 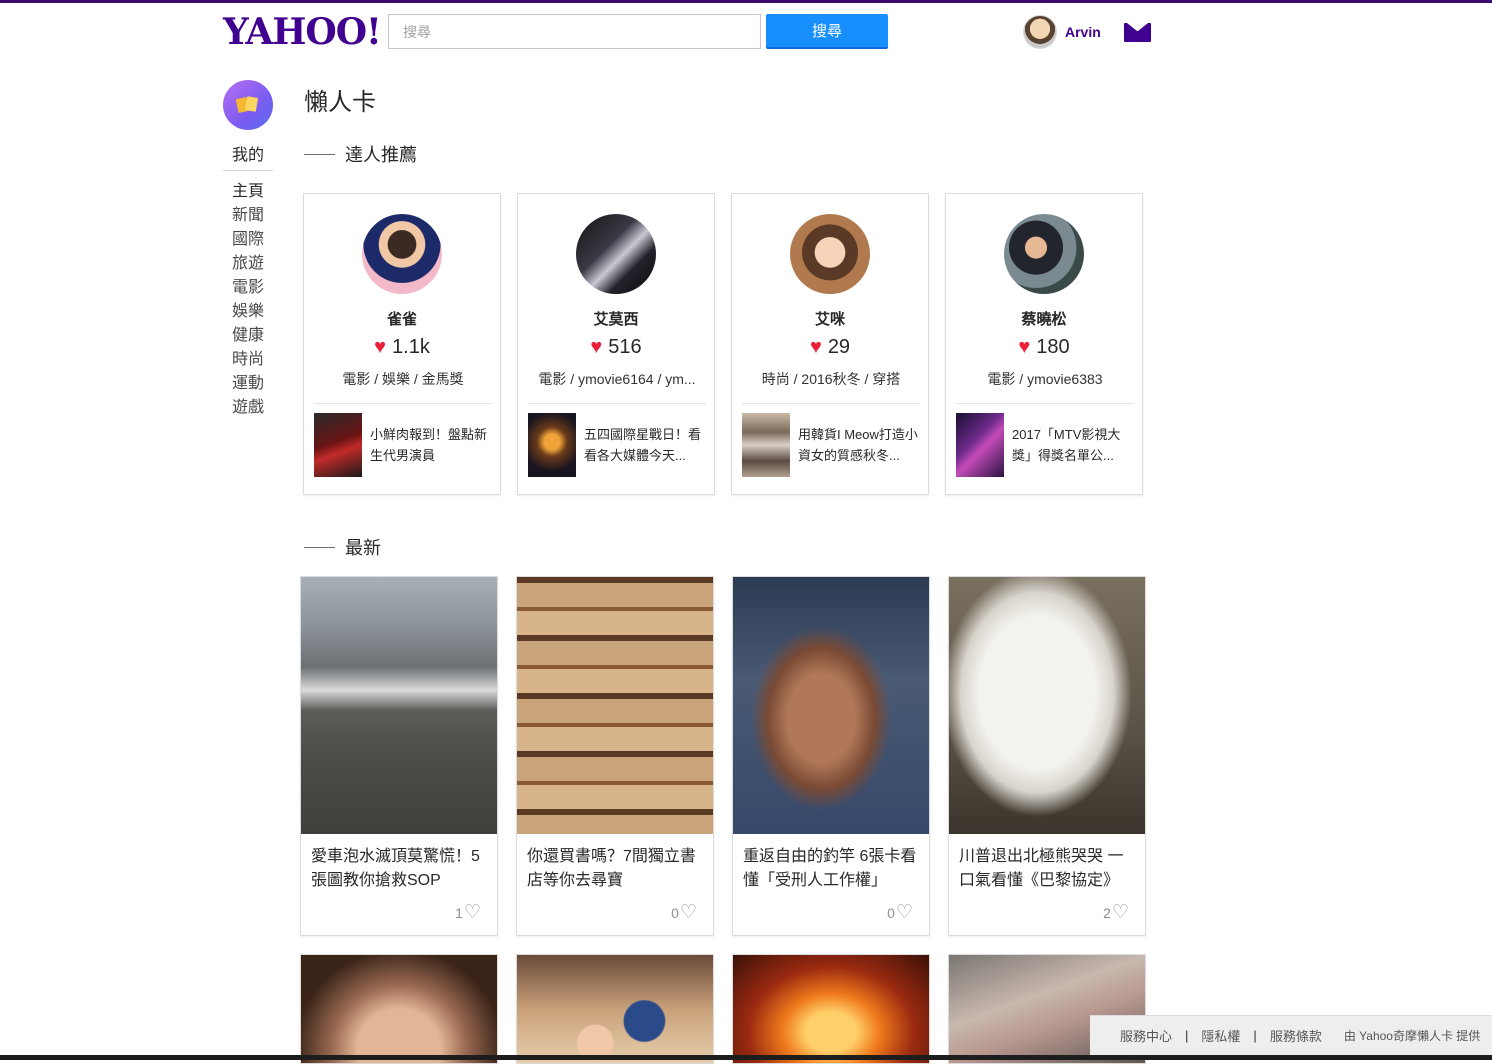 What do you see at coordinates (1044, 318) in the screenshot?
I see `expert-name: 蔡曉松` at bounding box center [1044, 318].